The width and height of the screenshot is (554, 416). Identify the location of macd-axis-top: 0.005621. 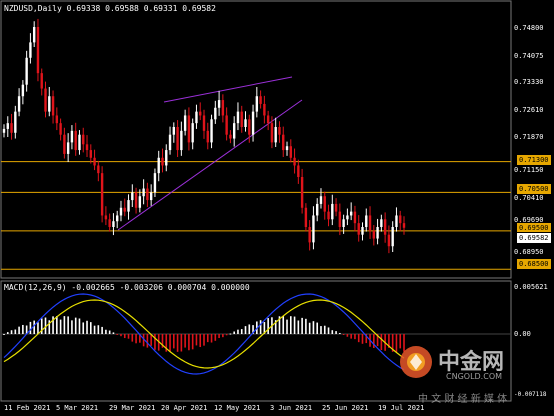
(531, 287).